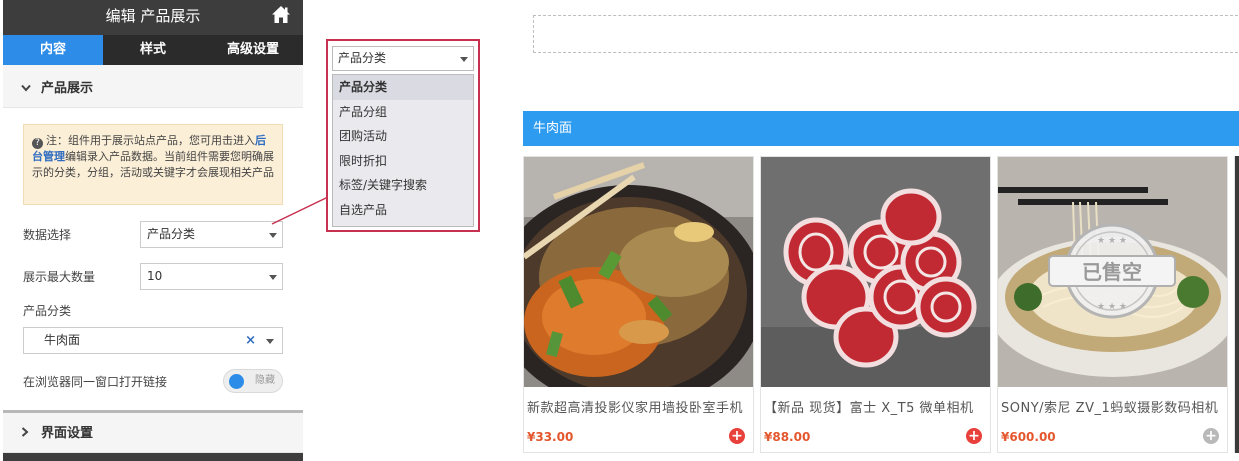 The image size is (1239, 461). Describe the element at coordinates (403, 58) in the screenshot. I see `dropdown-select: 产品分类` at that location.